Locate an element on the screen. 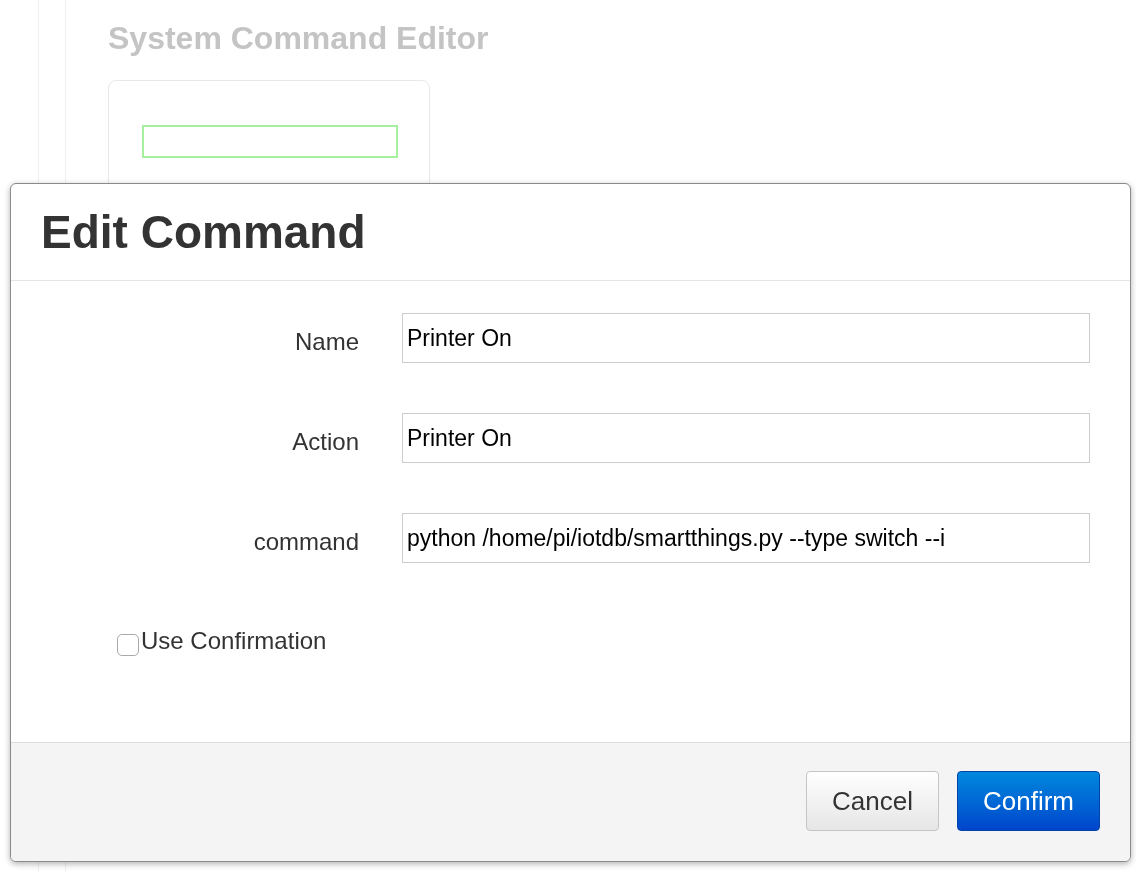 This screenshot has height=872, width=1136. checkbox is located at coordinates (128, 645).